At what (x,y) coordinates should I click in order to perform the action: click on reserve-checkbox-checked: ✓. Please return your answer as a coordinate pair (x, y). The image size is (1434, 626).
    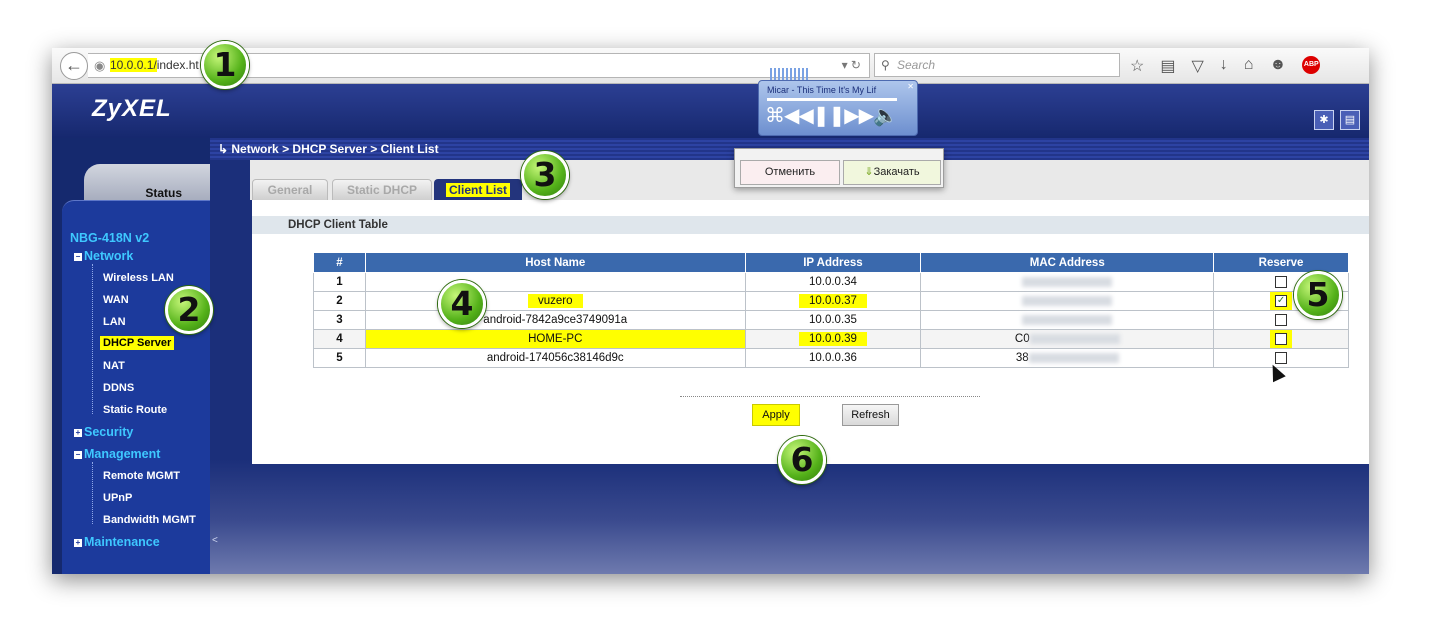
    Looking at the image, I should click on (1281, 301).